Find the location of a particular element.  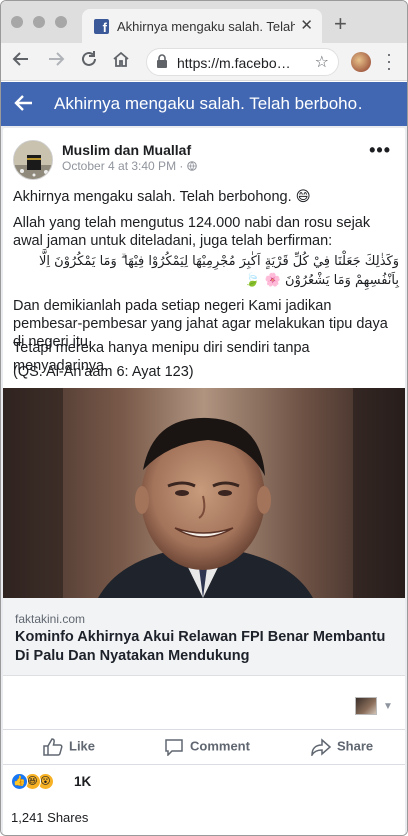

browser-toolbar: https://m.facebo… ☆ · · · is located at coordinates (204, 62).